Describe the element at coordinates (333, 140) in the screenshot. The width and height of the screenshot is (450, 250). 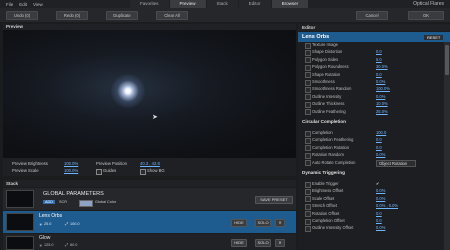
I see `property-label: Completion Feathering` at that location.